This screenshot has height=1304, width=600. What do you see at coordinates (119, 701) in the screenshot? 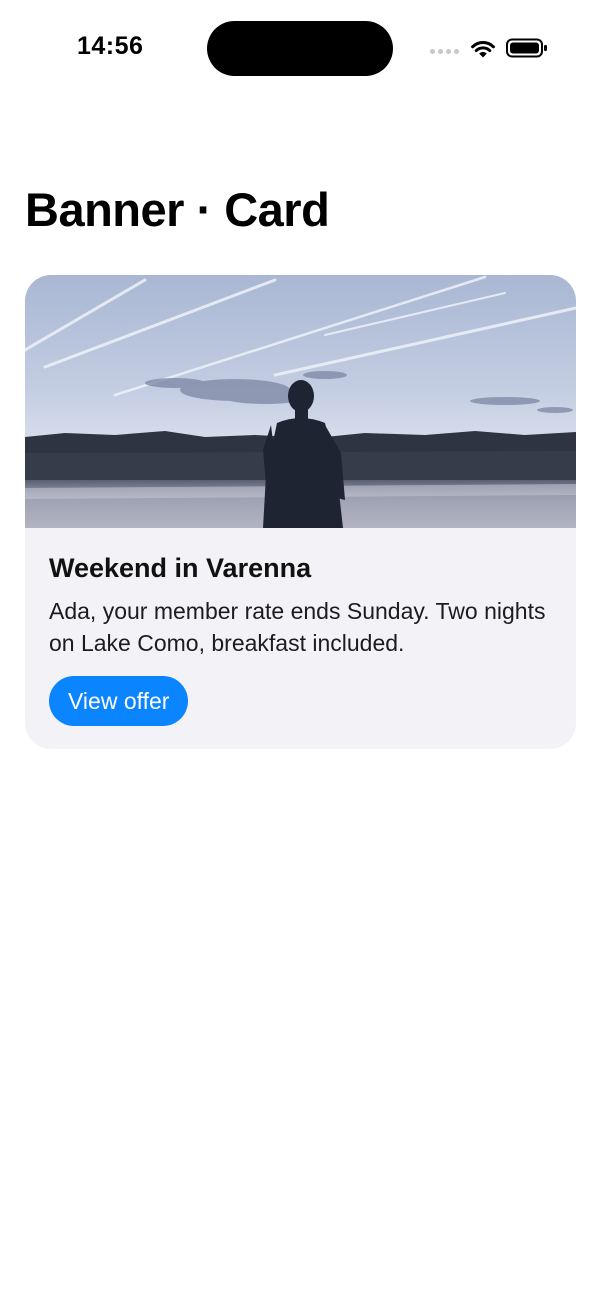
I see `view-offer-button: View offer` at bounding box center [119, 701].